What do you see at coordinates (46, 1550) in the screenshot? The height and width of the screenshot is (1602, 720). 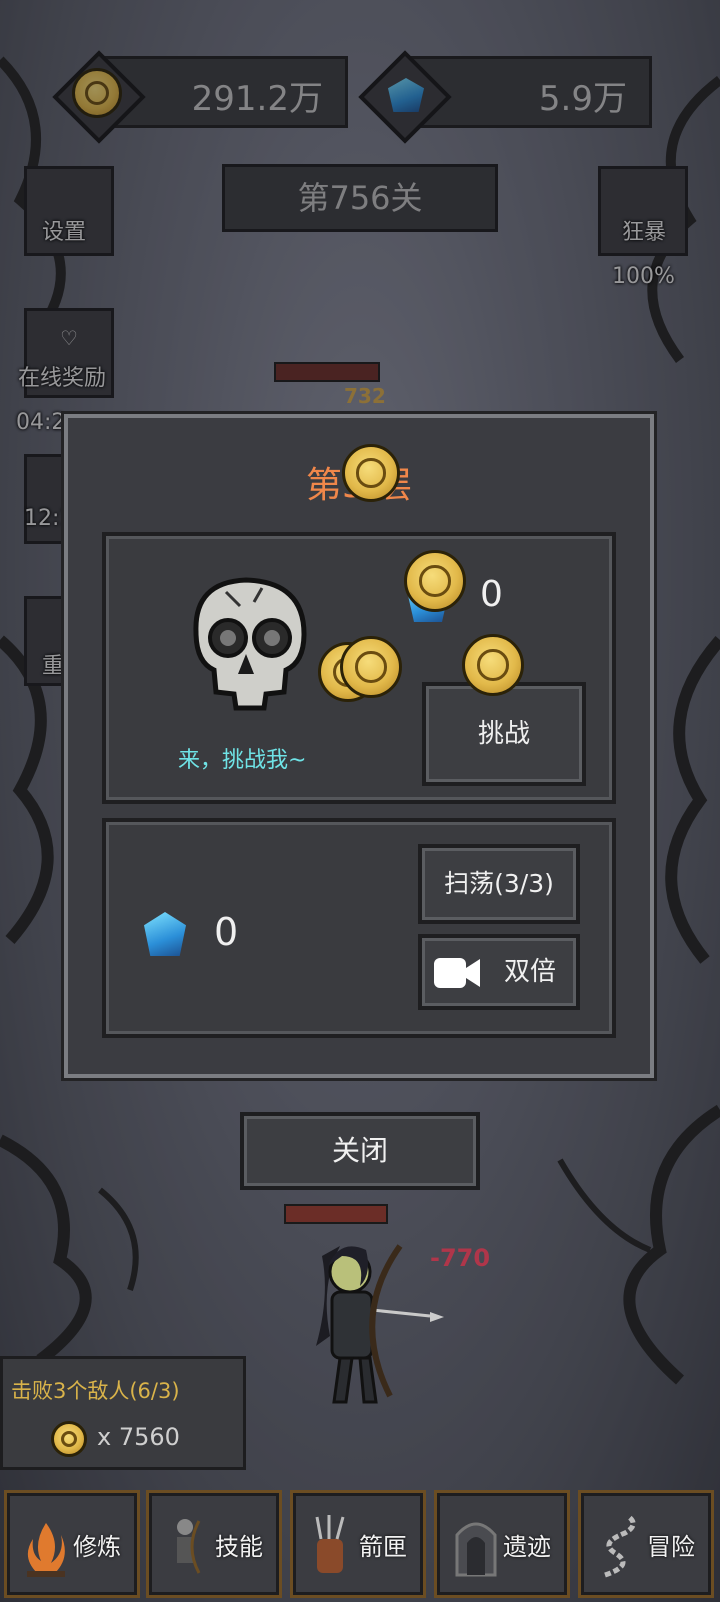 I see `campfire-icon` at bounding box center [46, 1550].